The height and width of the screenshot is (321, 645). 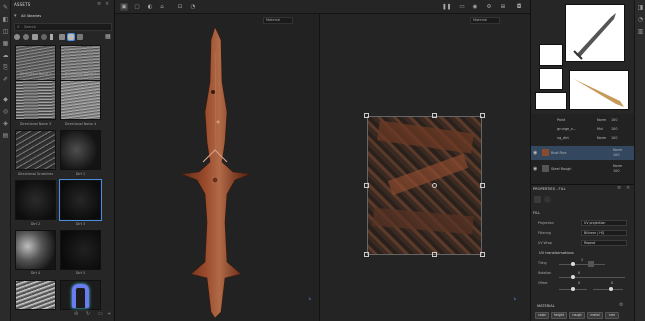 I want to click on layer-blend: Mul, so click(x=600, y=129).